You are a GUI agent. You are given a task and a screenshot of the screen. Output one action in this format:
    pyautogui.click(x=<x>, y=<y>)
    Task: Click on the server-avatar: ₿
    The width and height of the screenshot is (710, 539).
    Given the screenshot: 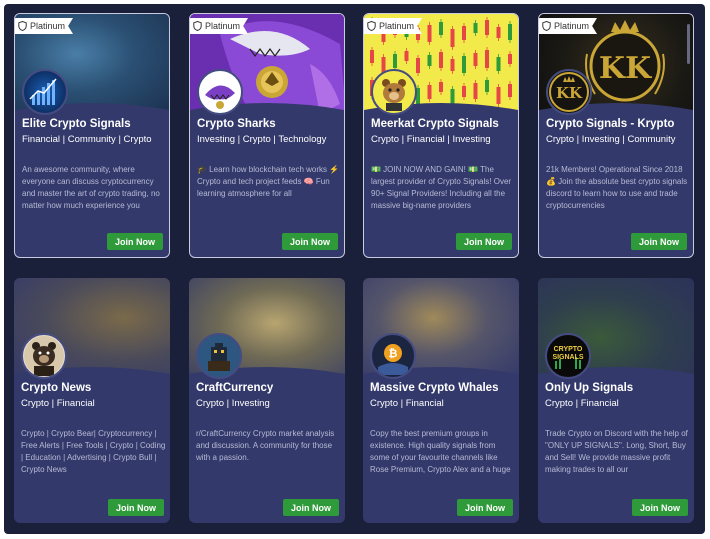 What is the action you would take?
    pyautogui.click(x=393, y=356)
    